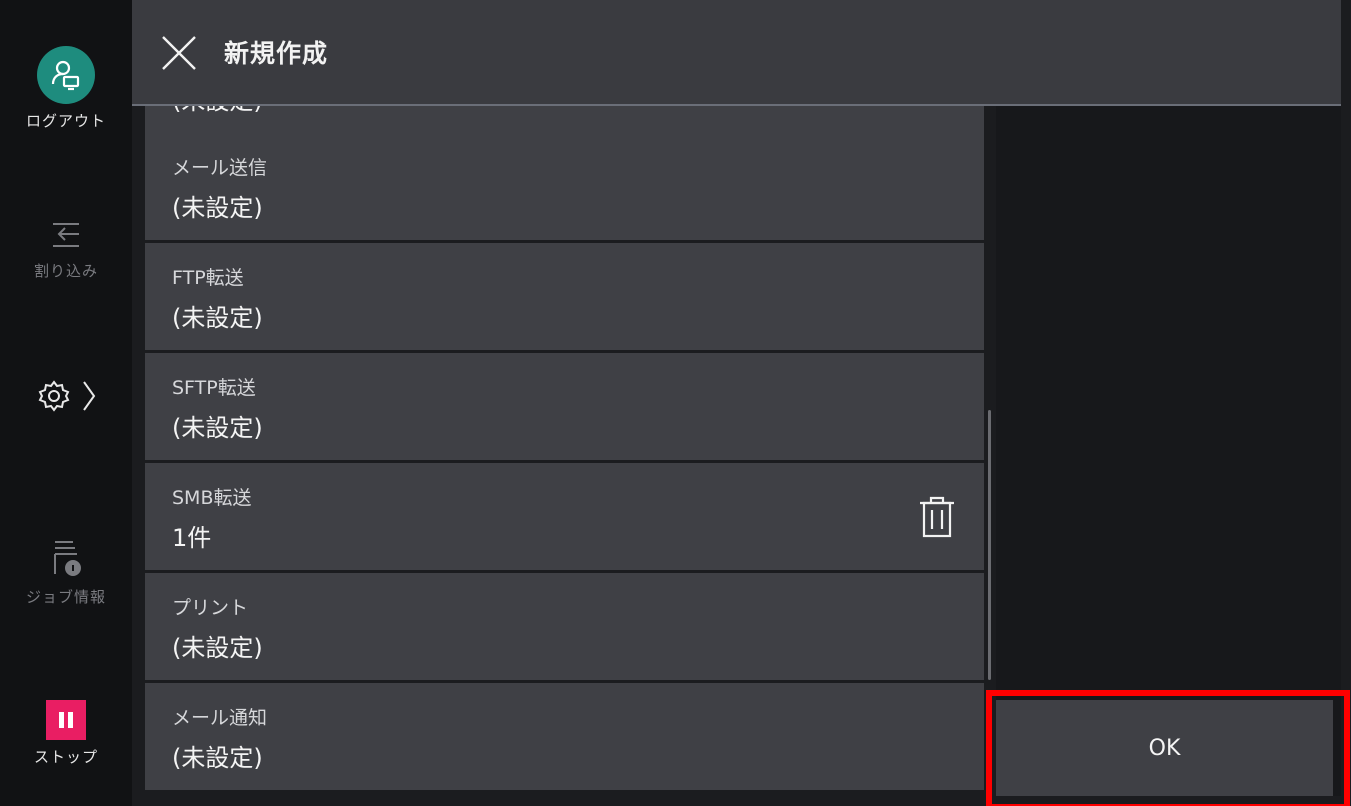  I want to click on list-item-partial: (未設定), so click(564, 119).